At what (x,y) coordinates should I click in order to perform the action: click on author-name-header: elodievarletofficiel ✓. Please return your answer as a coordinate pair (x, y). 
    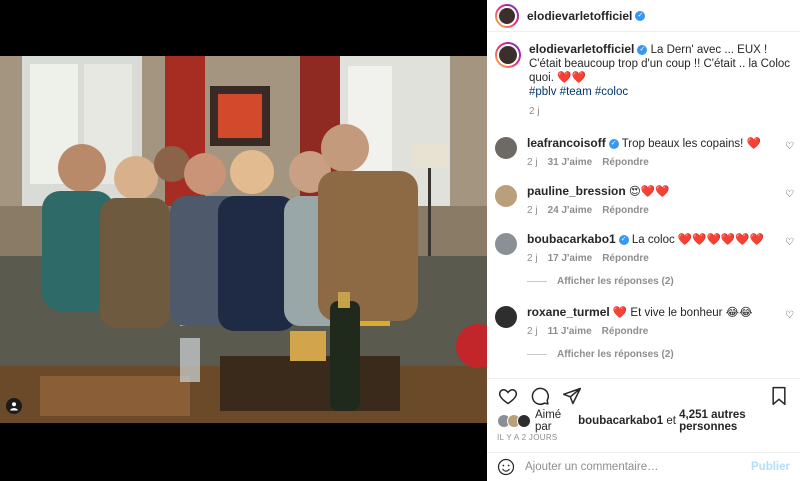
    Looking at the image, I should click on (586, 16).